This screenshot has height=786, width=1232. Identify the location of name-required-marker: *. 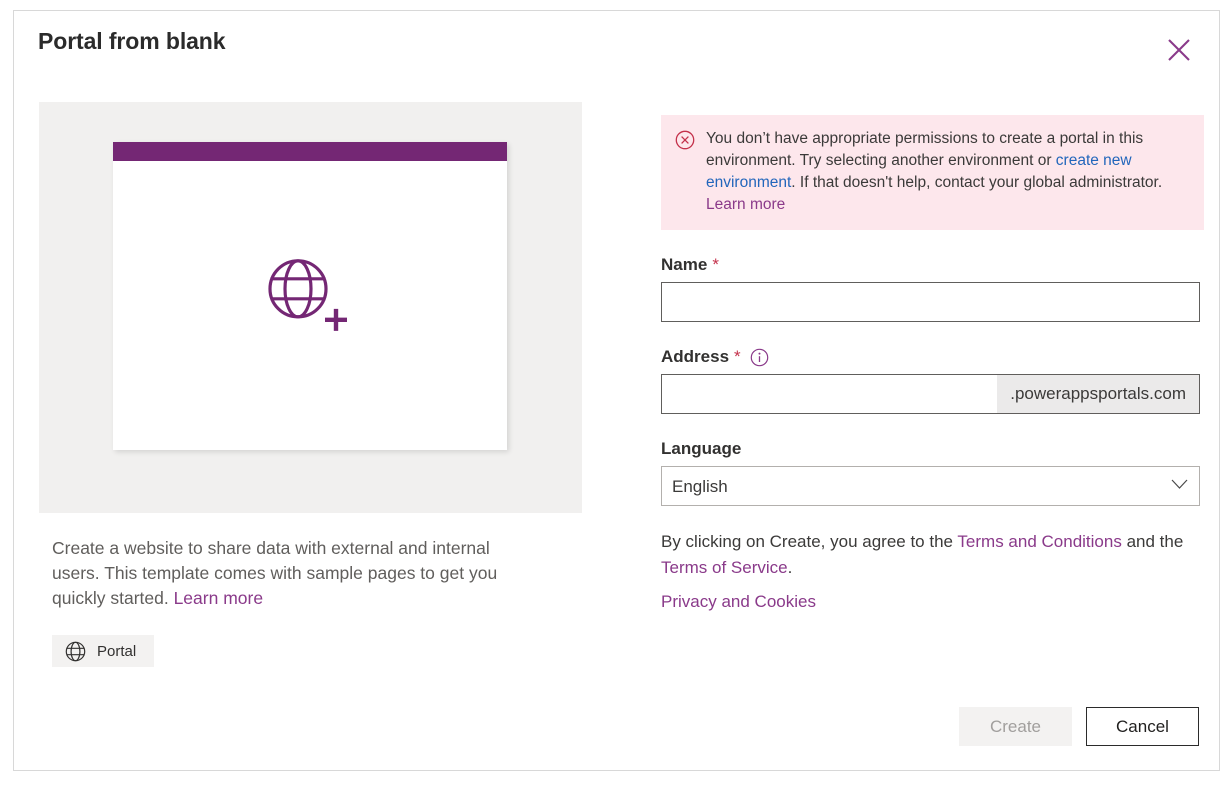
(715, 264).